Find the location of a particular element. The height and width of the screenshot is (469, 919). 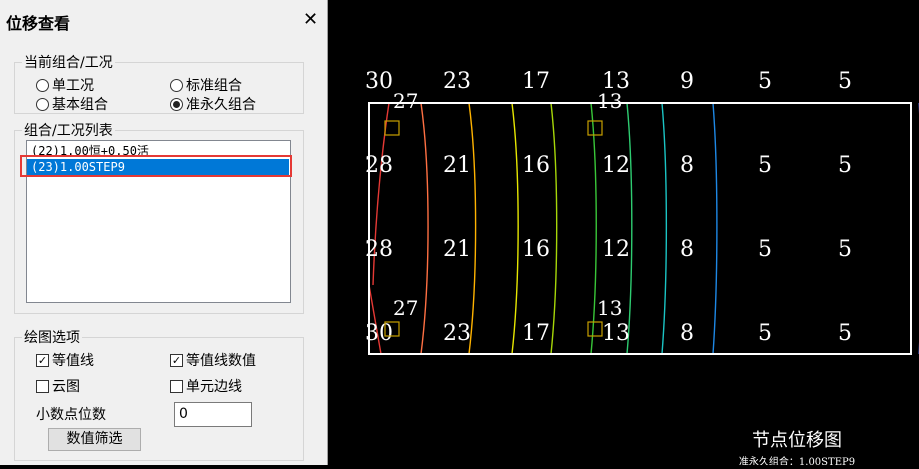

radio-quasi-permanent-combo-label: 准永久组合 is located at coordinates (221, 105).